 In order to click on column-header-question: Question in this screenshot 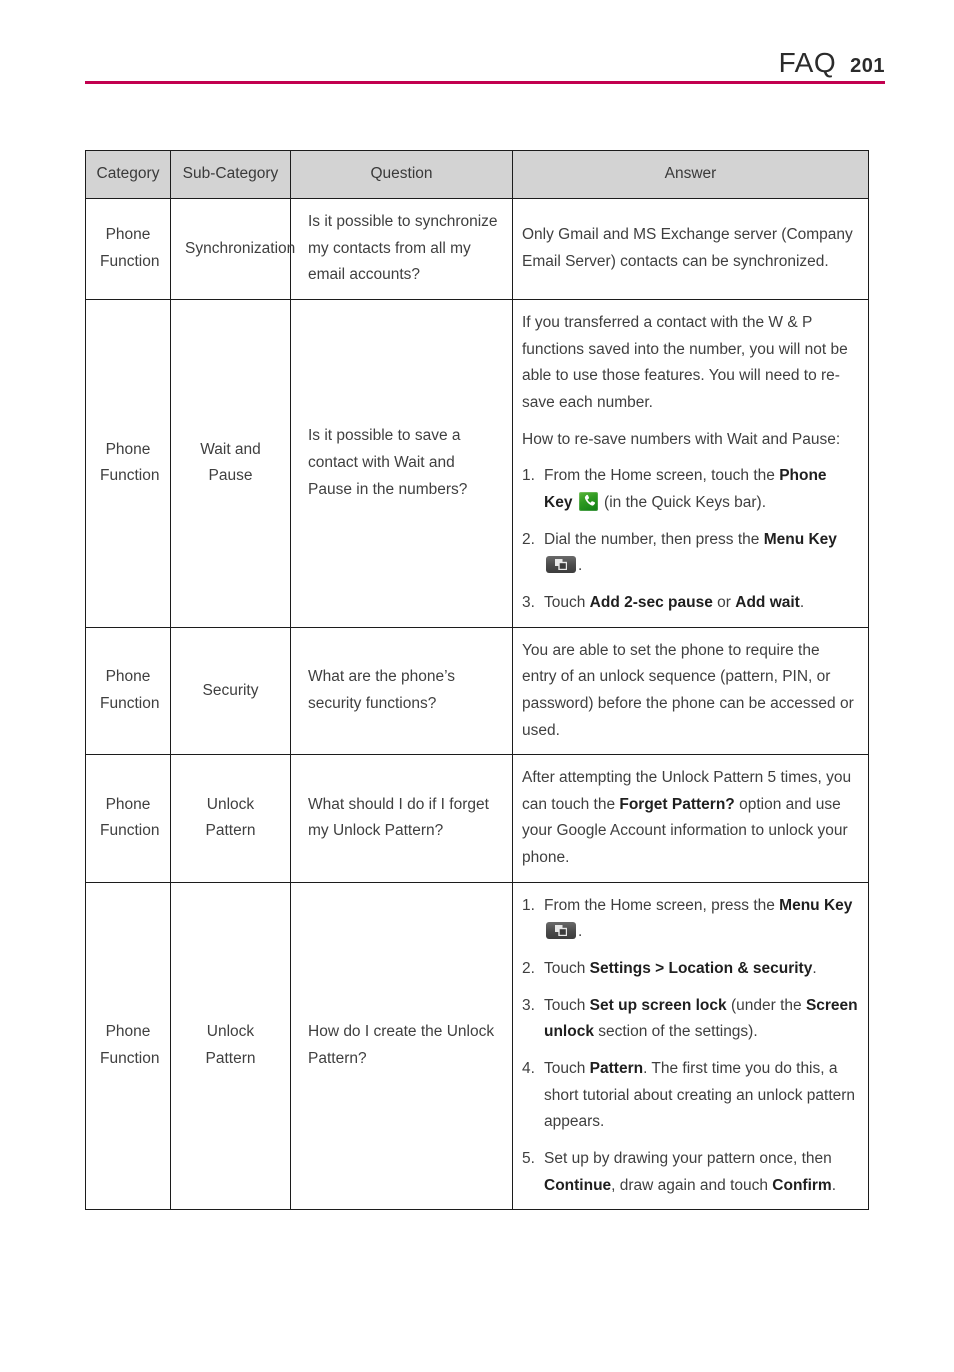, I will do `click(401, 174)`.